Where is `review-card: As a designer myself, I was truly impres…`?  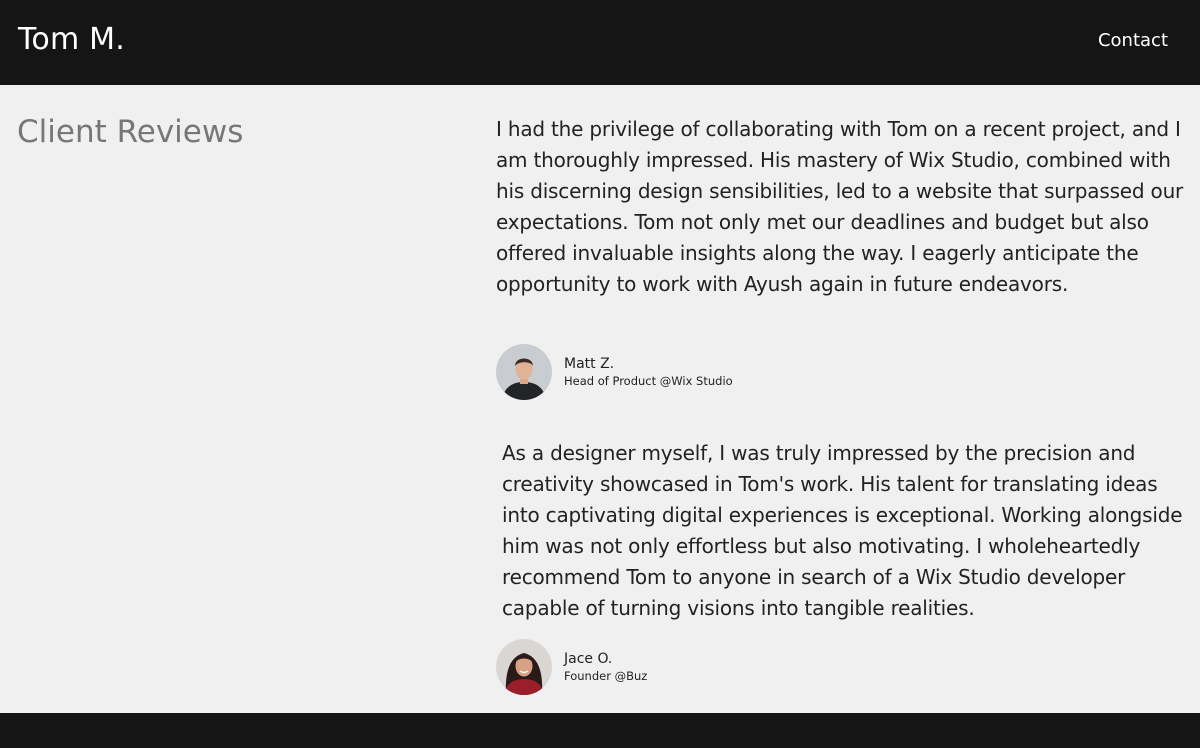
review-card: As a designer myself, I was truly impres… is located at coordinates (847, 531).